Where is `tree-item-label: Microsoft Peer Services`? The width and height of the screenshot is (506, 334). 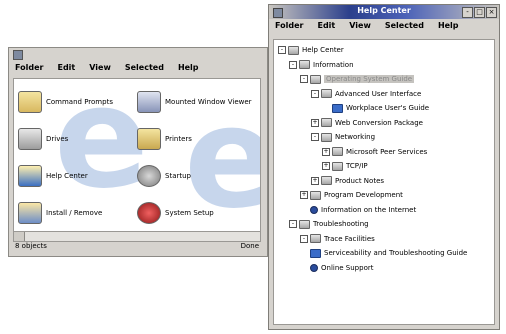 tree-item-label: Microsoft Peer Services is located at coordinates (387, 151).